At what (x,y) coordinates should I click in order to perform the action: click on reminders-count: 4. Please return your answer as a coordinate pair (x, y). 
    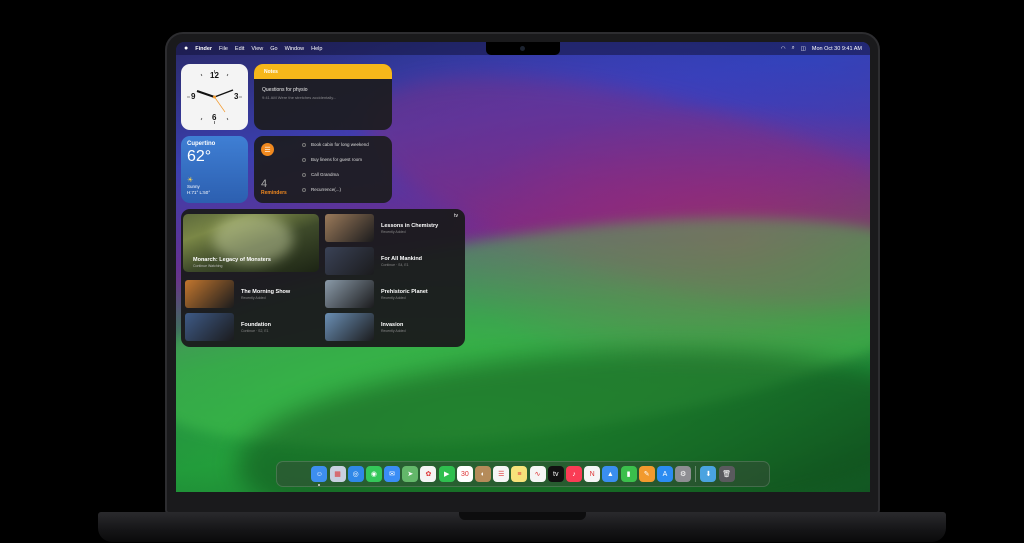
    Looking at the image, I should click on (264, 184).